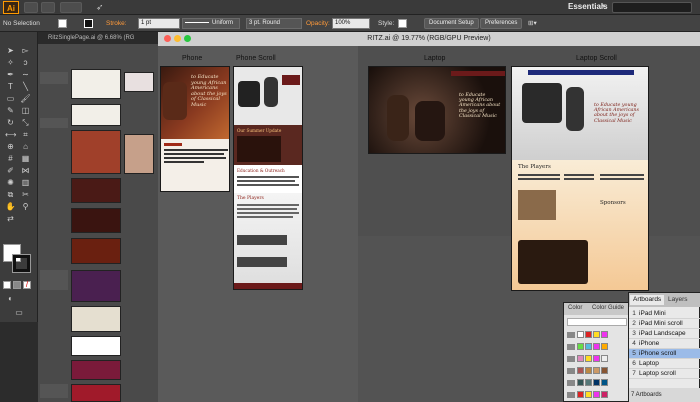 The image size is (700, 402). What do you see at coordinates (434, 58) in the screenshot?
I see `artboard-label-laptop: Laptop` at bounding box center [434, 58].